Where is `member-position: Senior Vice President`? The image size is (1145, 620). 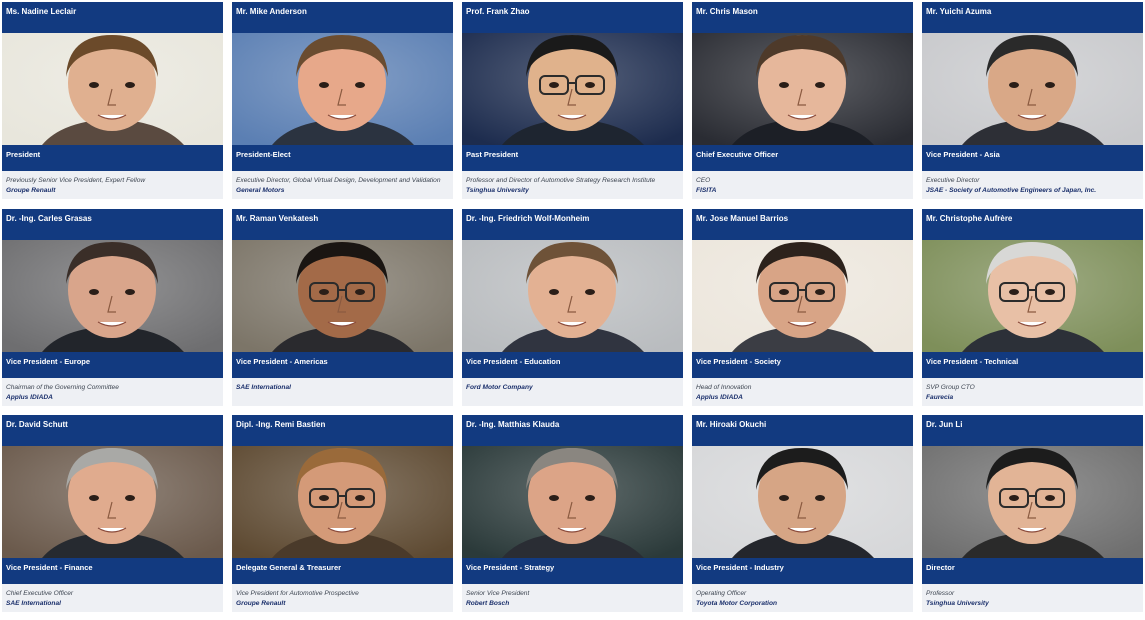 member-position: Senior Vice President is located at coordinates (498, 593).